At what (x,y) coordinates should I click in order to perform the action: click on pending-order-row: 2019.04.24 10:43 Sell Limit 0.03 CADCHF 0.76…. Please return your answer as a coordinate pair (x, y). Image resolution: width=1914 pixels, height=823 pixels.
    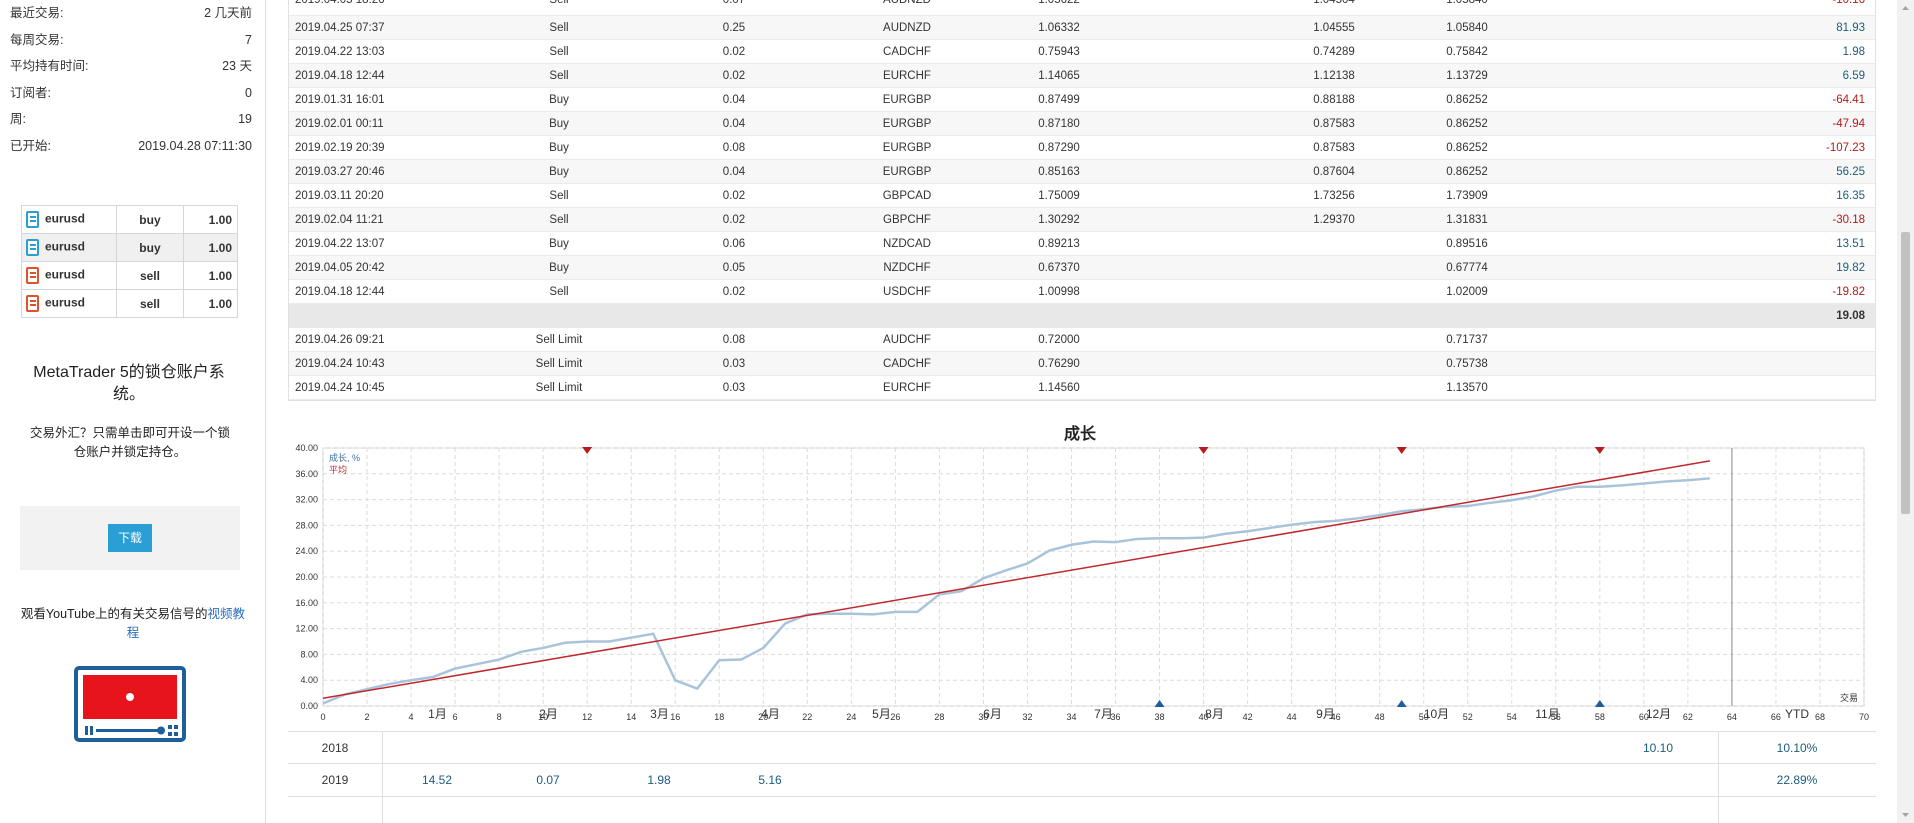
    Looking at the image, I should click on (1082, 364).